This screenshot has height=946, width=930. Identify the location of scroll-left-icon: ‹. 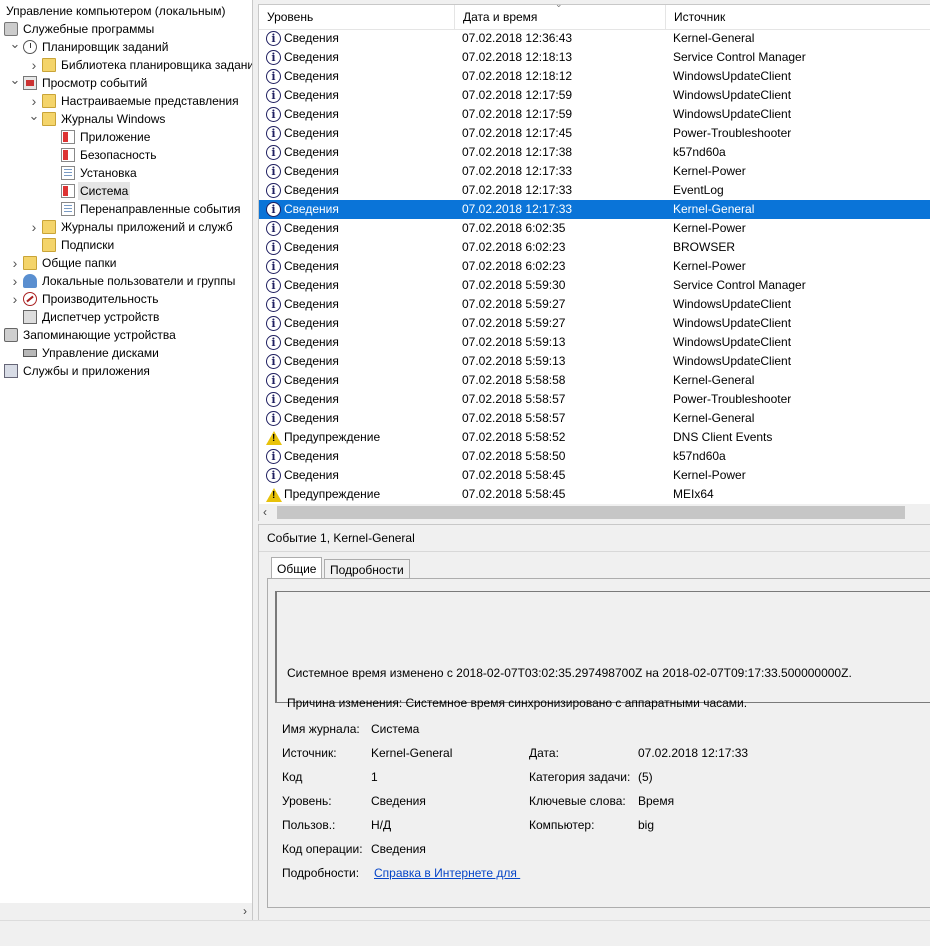
(265, 512).